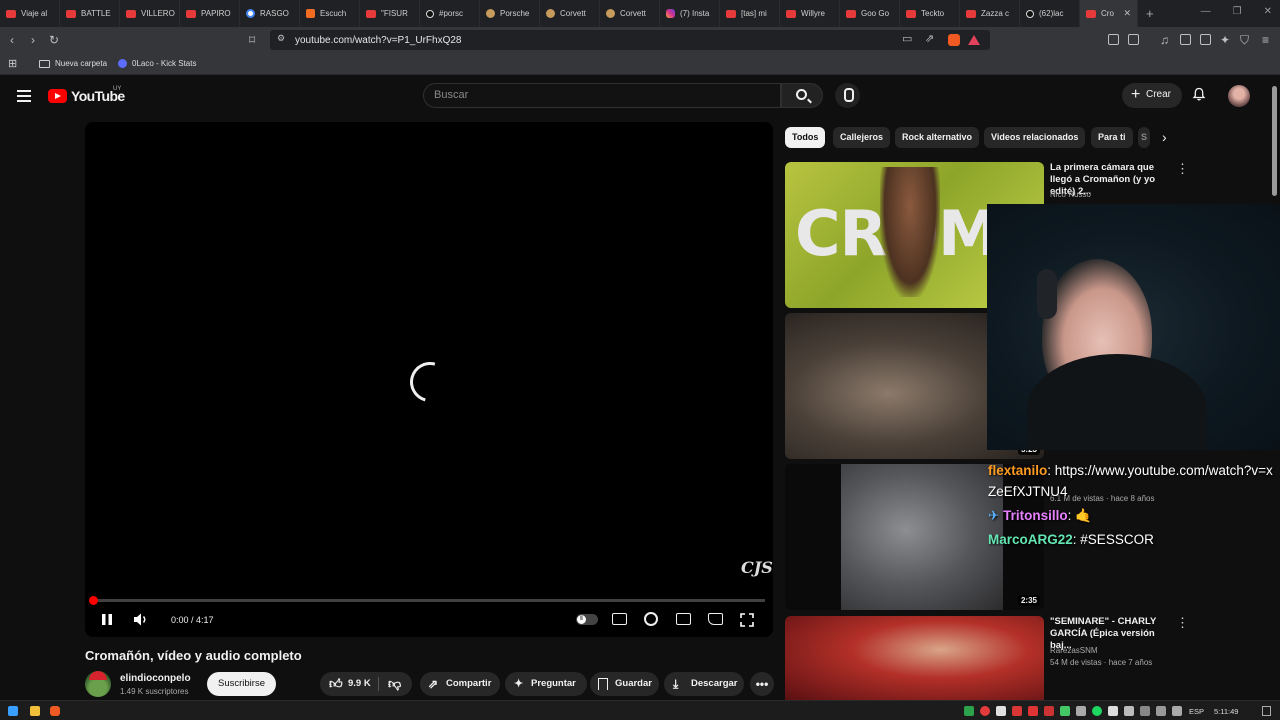  Describe the element at coordinates (624, 684) in the screenshot. I see `save-button: Guardar` at that location.